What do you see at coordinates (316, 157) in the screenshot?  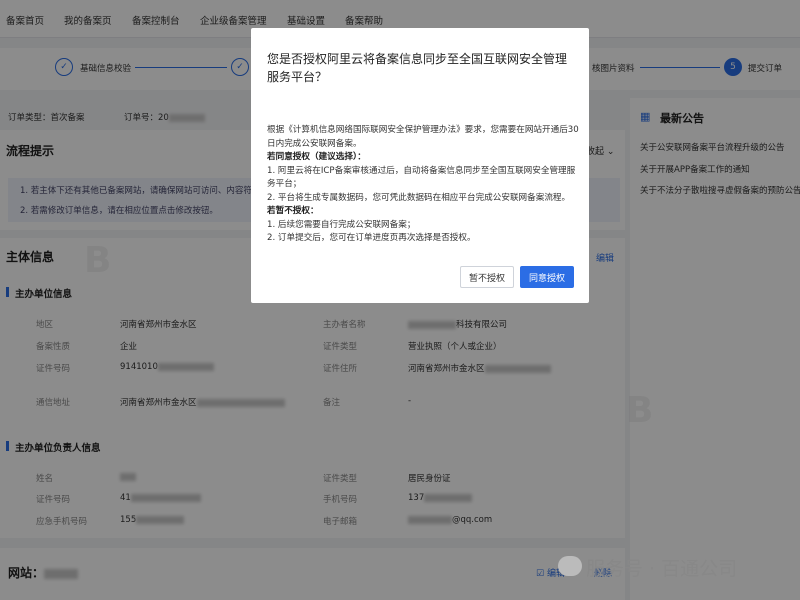 I see `agree-heading: 若同意授权（建议选择）：` at bounding box center [316, 157].